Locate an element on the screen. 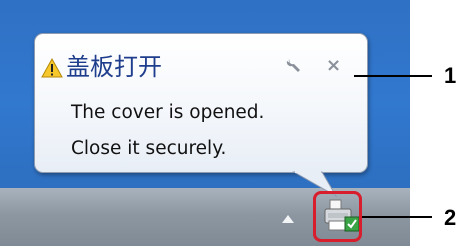 The height and width of the screenshot is (246, 468). notification-message-line-2: Close it securely. is located at coordinates (149, 148).